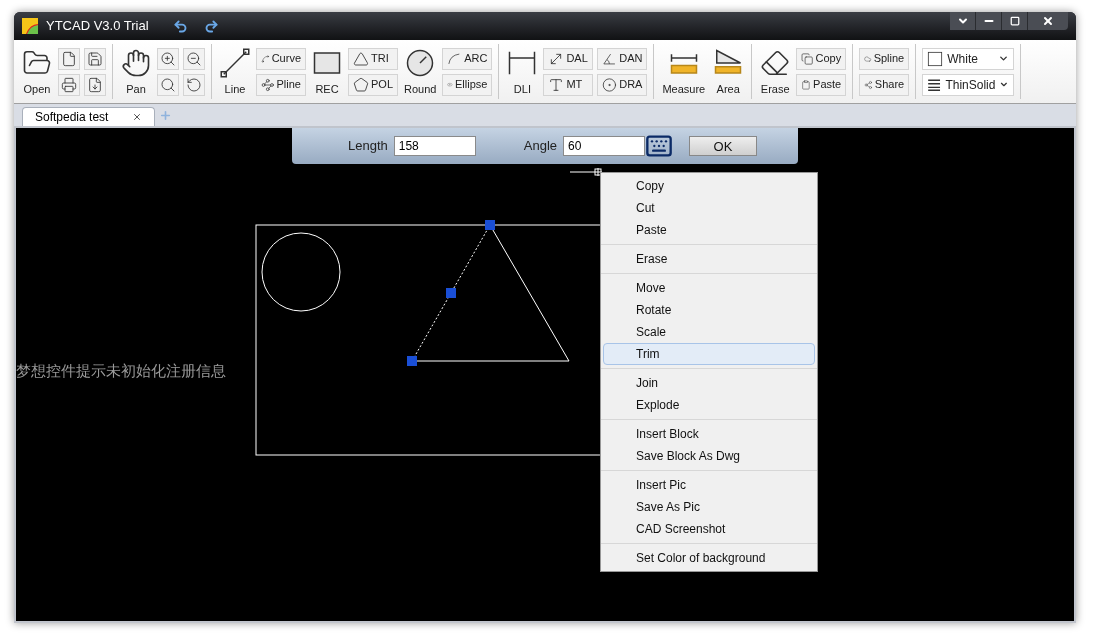 The image size is (1098, 643). I want to click on close-button, so click(1048, 21).